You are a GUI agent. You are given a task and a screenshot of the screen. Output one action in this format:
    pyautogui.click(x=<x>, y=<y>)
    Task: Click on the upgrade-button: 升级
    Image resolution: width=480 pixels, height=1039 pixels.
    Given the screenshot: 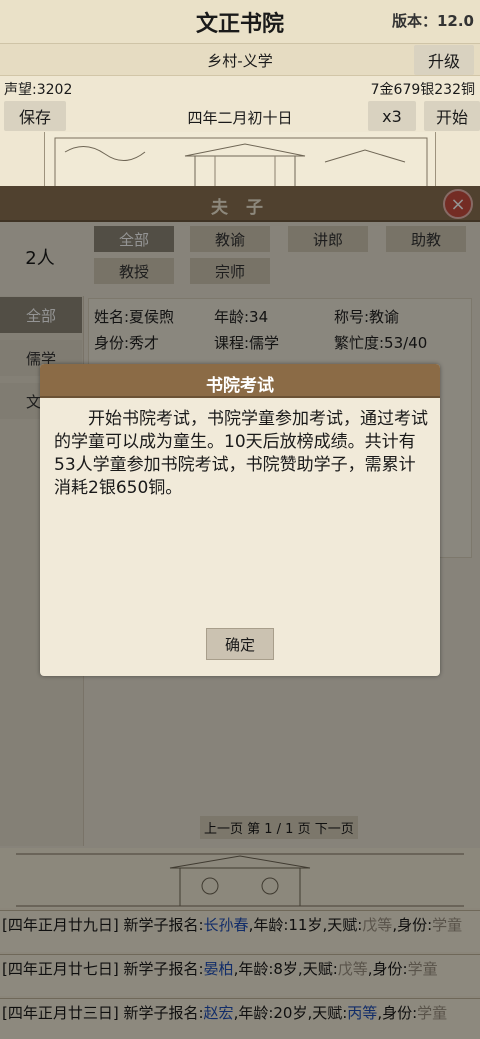 What is the action you would take?
    pyautogui.click(x=444, y=60)
    